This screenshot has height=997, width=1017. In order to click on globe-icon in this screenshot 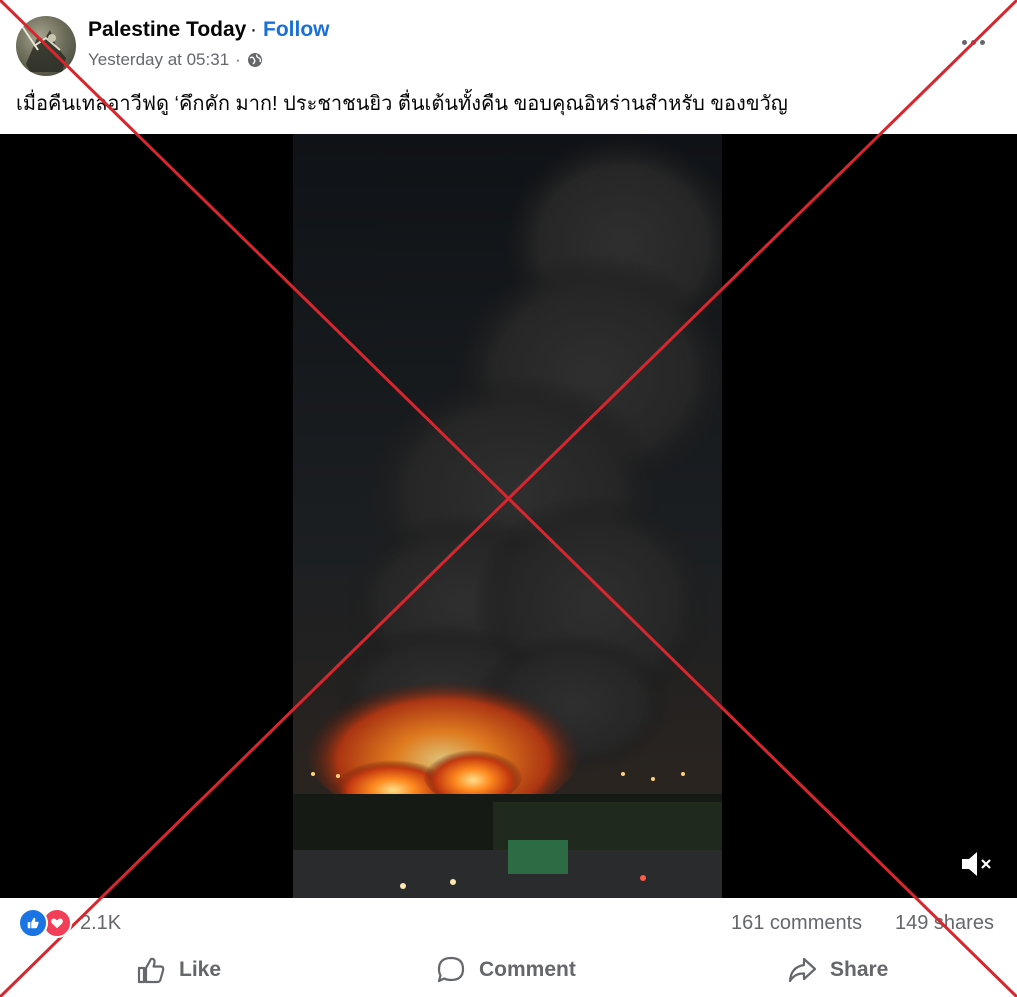, I will do `click(255, 60)`.